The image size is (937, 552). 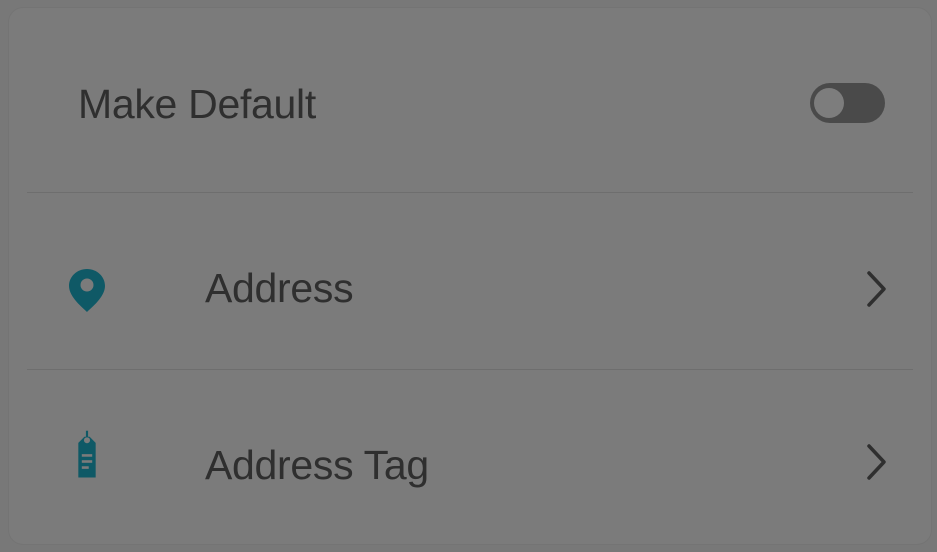 What do you see at coordinates (317, 465) in the screenshot?
I see `address-tag-label: Address Tag` at bounding box center [317, 465].